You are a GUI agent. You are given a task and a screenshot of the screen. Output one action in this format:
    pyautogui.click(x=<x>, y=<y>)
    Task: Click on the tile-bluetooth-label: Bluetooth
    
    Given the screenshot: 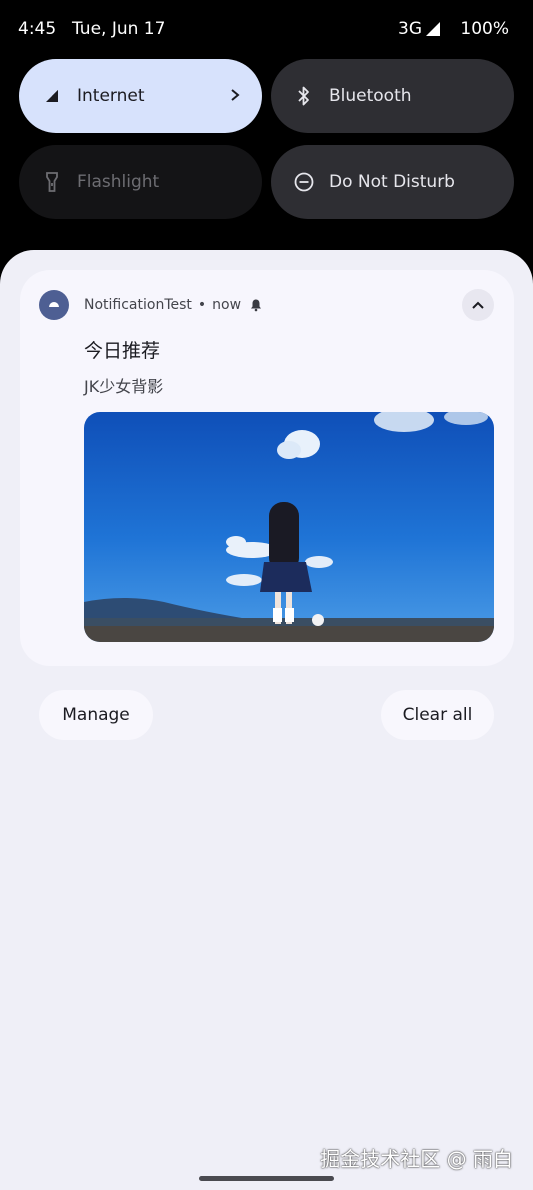 What is the action you would take?
    pyautogui.click(x=370, y=96)
    